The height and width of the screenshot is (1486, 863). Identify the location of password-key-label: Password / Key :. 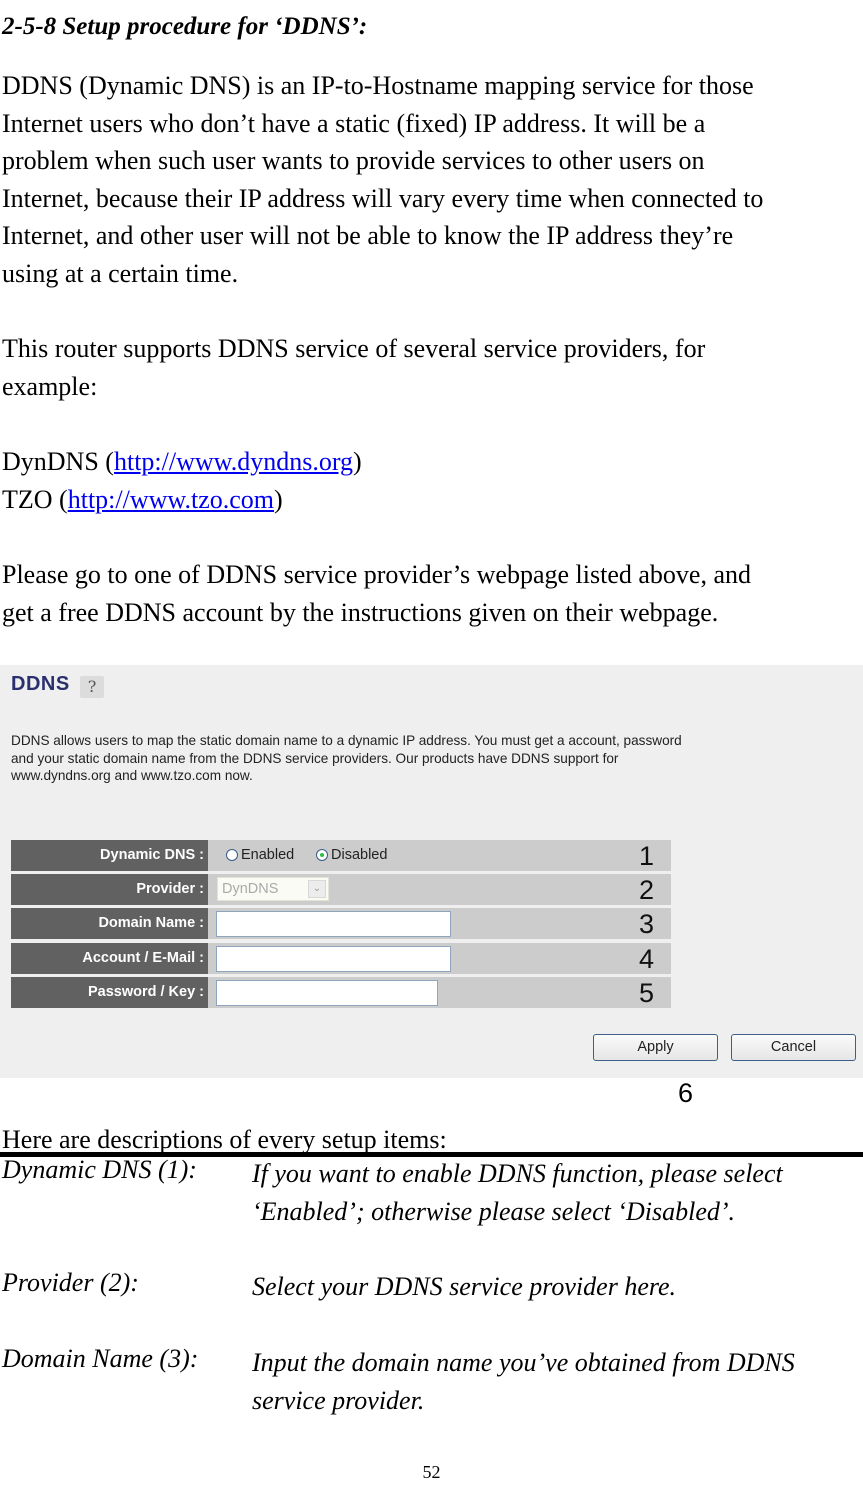
(109, 992).